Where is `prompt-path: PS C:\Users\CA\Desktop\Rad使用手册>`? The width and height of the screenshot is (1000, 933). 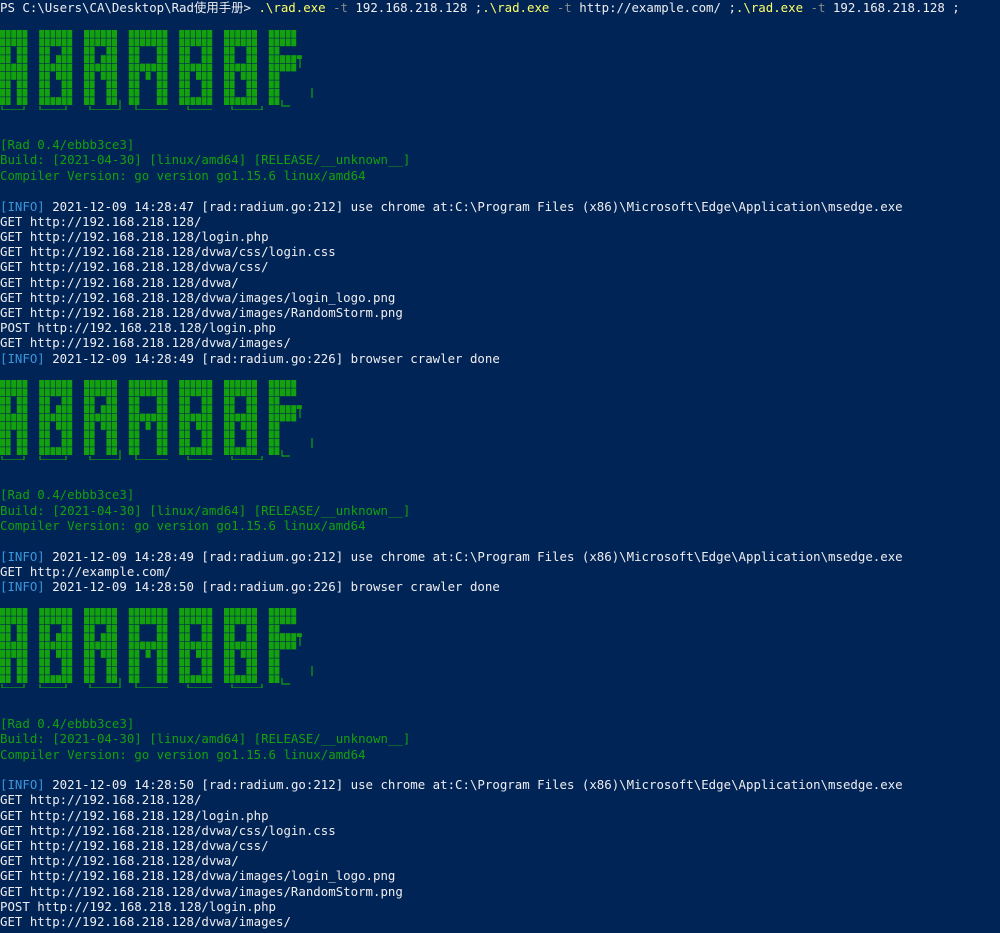 prompt-path: PS C:\Users\CA\Desktop\Rad使用手册> is located at coordinates (129, 7).